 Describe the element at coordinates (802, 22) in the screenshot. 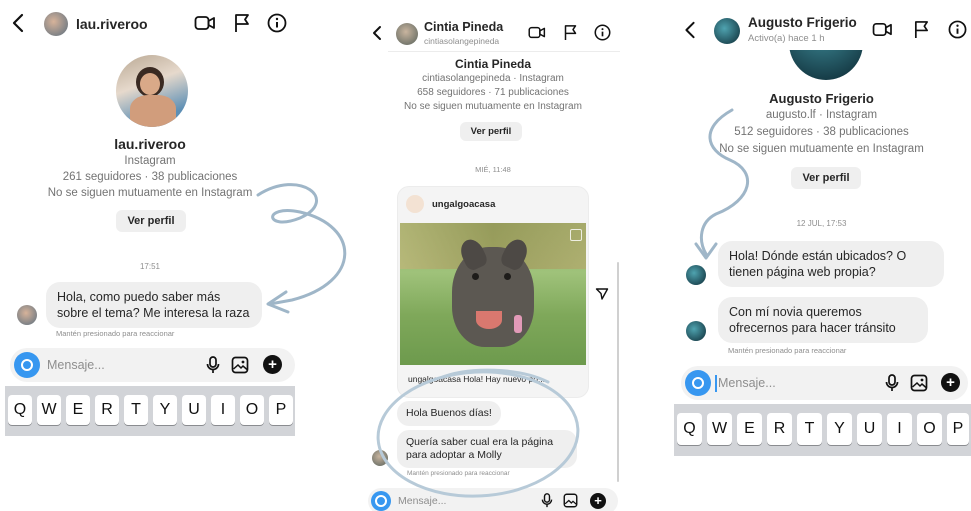

I see `header-name-overlay: Augusto Frigerio` at that location.